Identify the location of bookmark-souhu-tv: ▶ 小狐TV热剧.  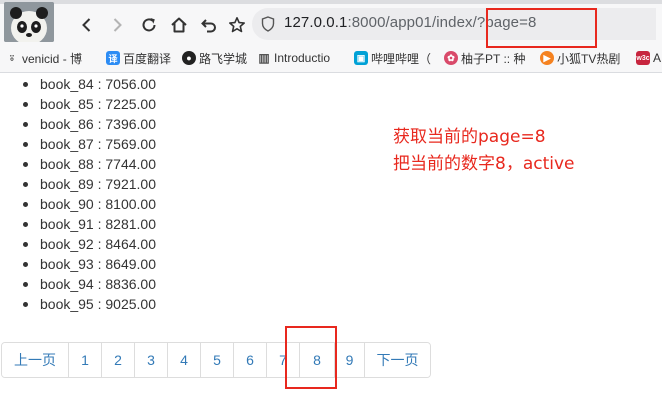
(580, 58).